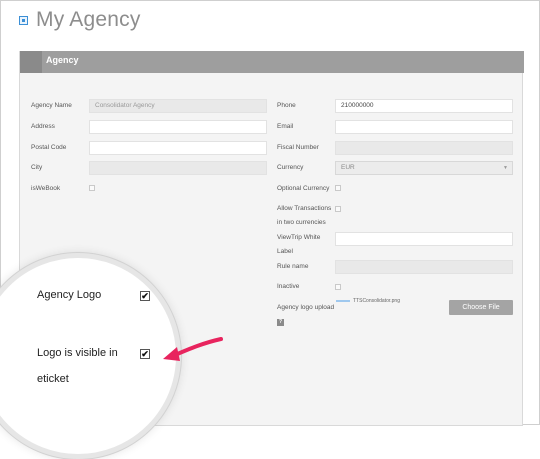 The height and width of the screenshot is (459, 540). Describe the element at coordinates (77, 353) in the screenshot. I see `logo-visible-label-line1: Logo is visible in` at that location.